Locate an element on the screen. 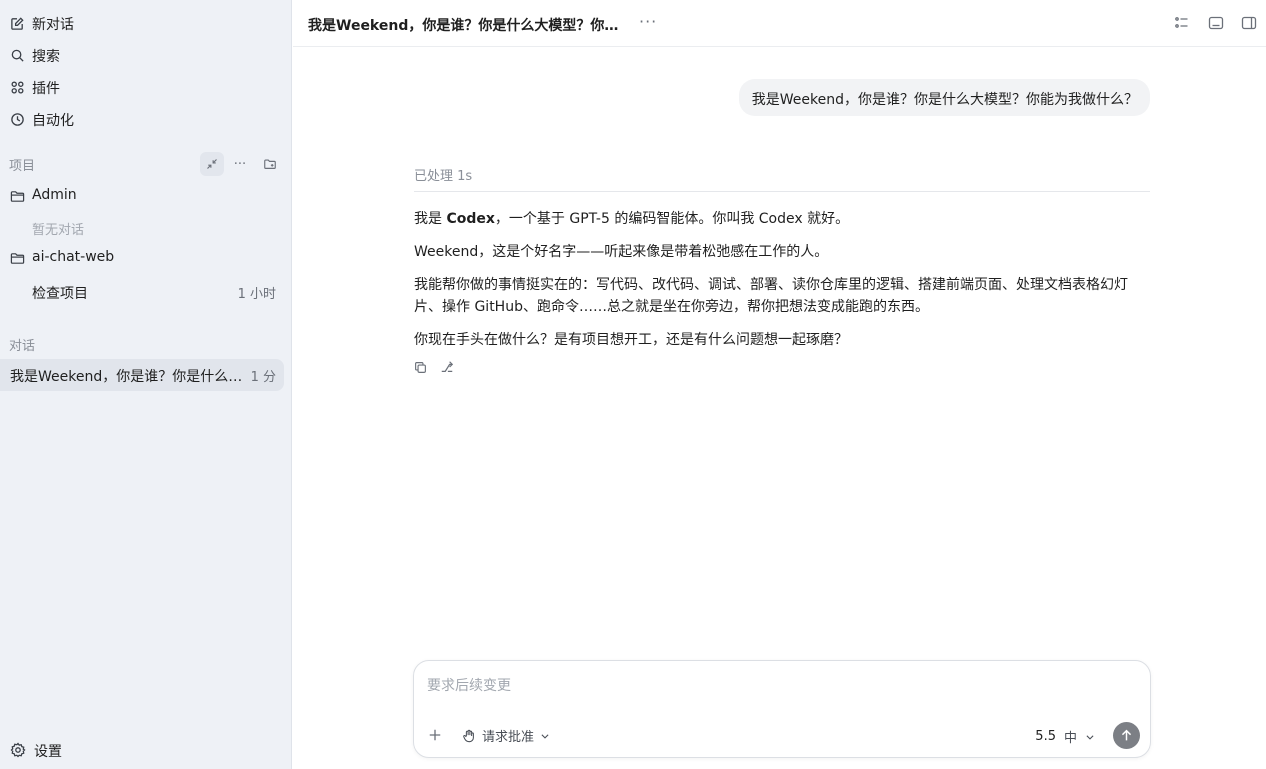 The width and height of the screenshot is (1266, 769). assistant-paragraph-1: 我是 Codex，一个基于 GPT-5 的编码智能体。你叫我 Codex 就好。 is located at coordinates (779, 219).